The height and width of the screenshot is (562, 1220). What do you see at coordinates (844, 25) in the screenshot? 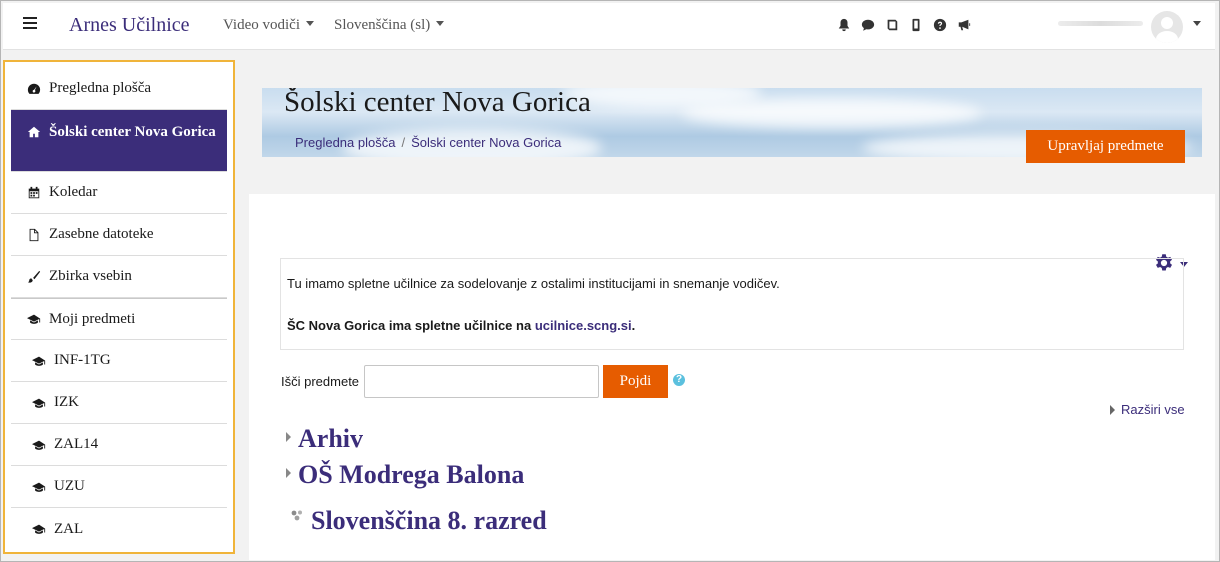
I see `bell-icon` at bounding box center [844, 25].